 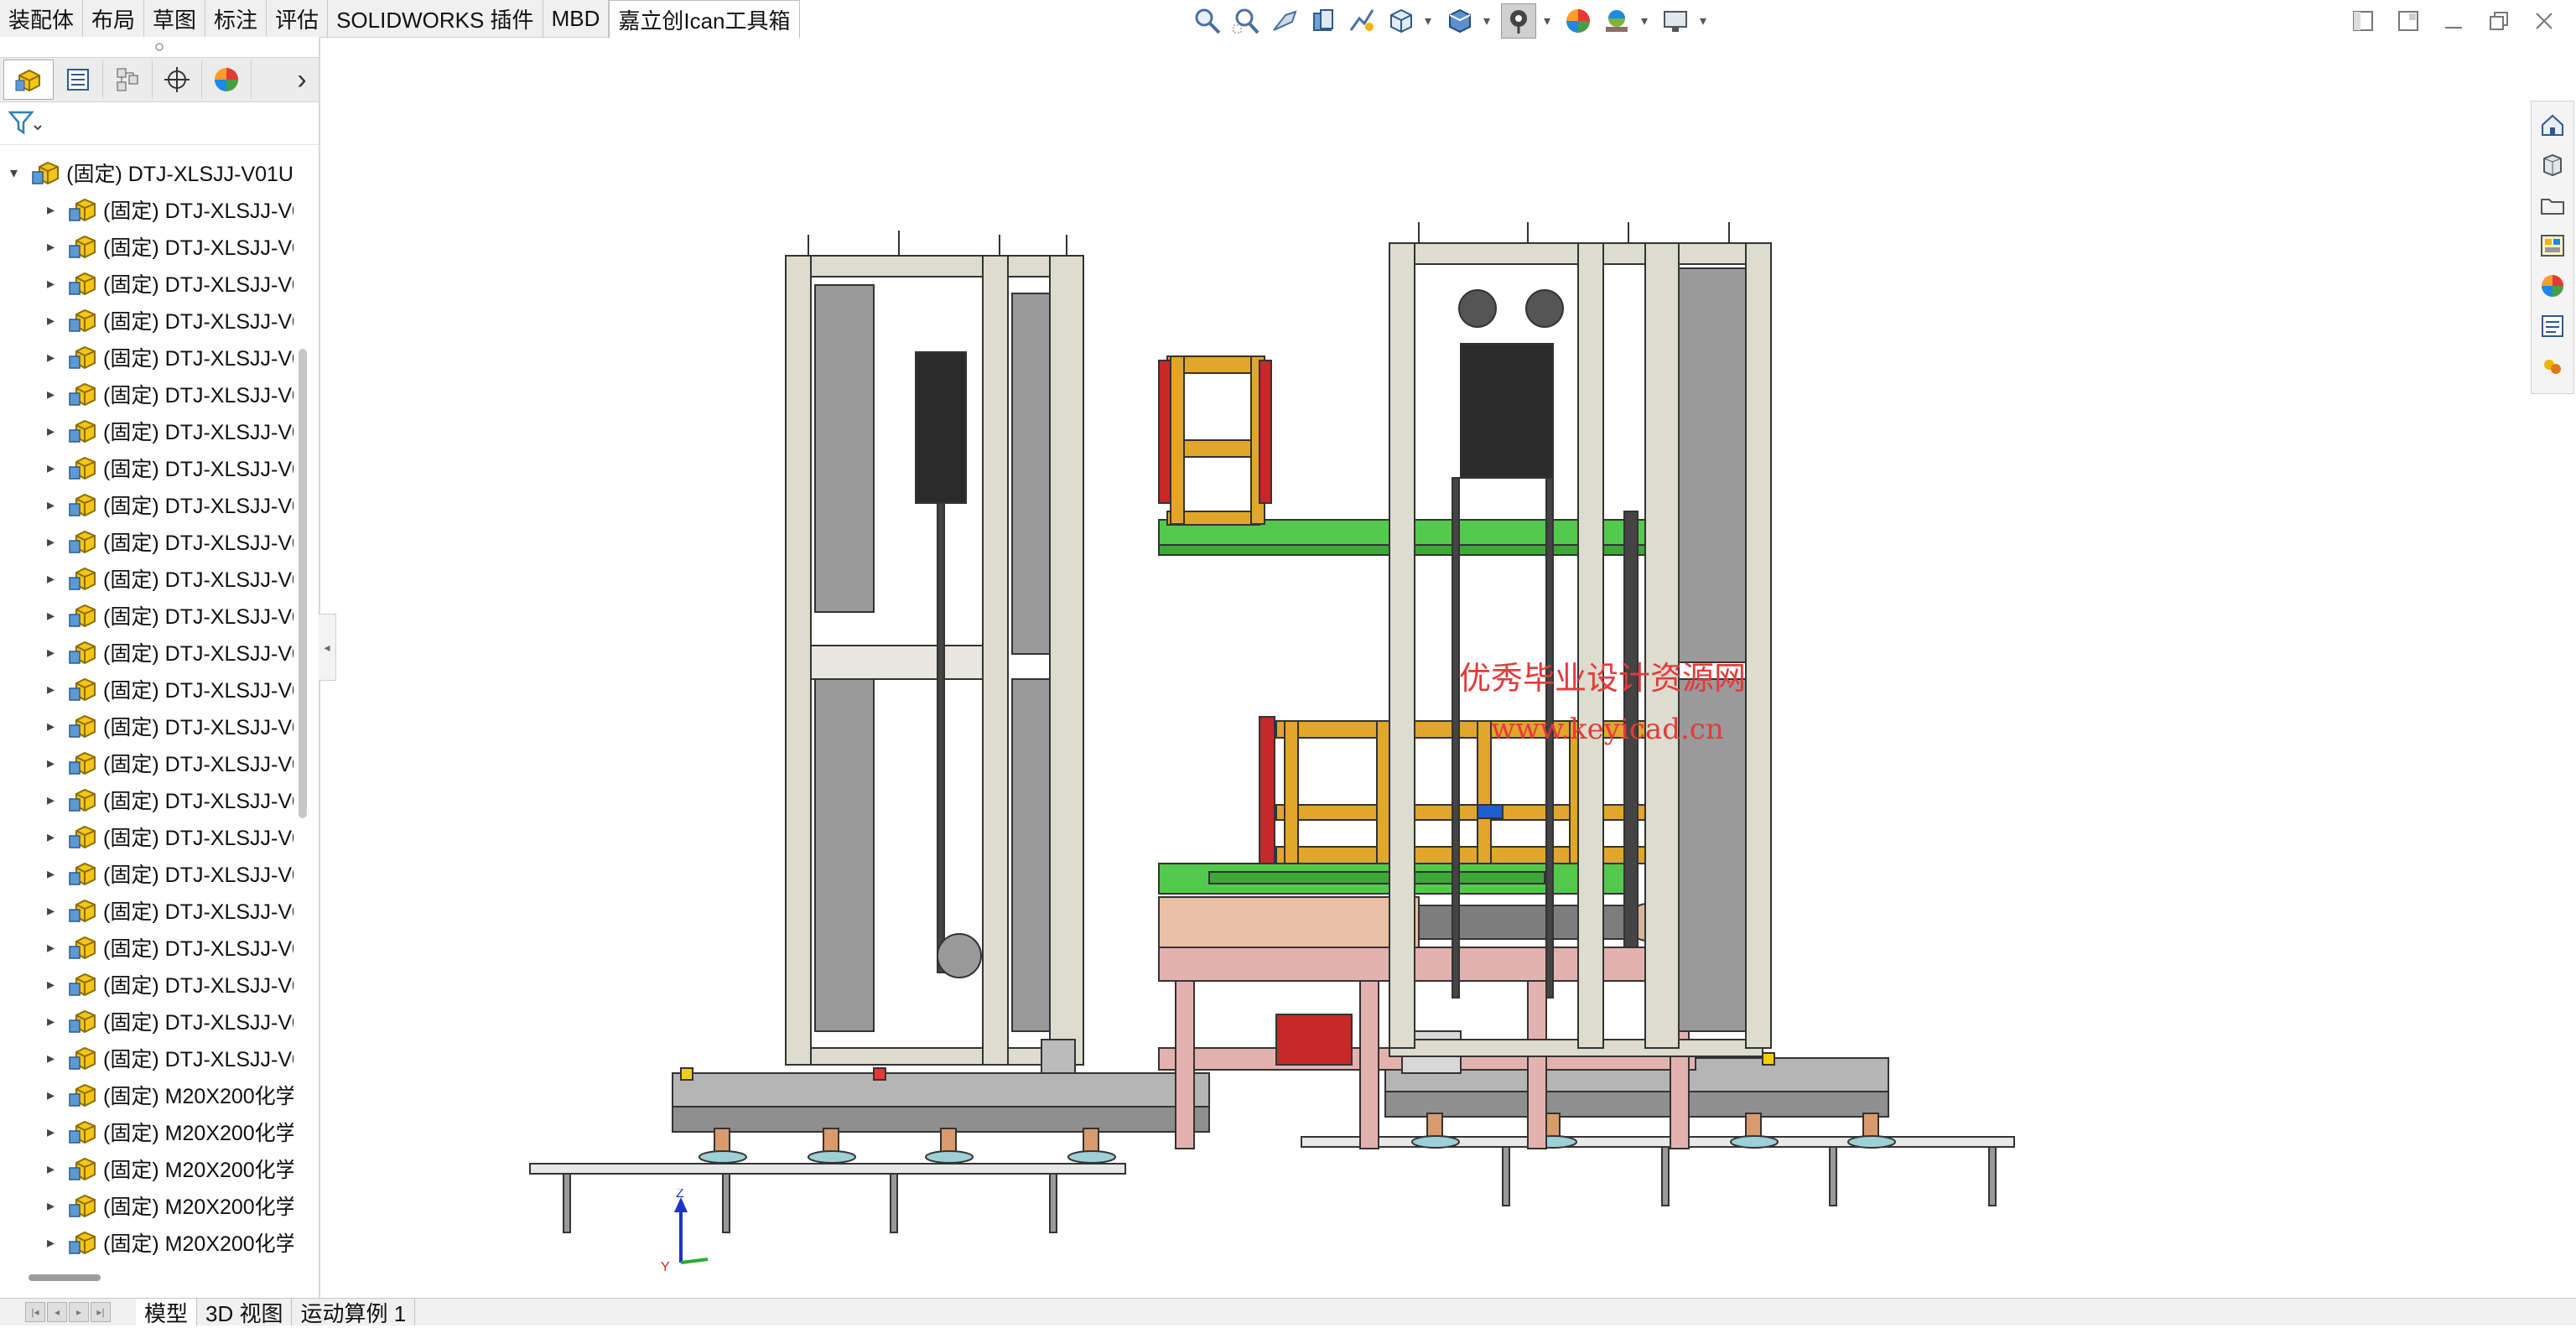 I want to click on viewport-single-icon, so click(x=2363, y=21).